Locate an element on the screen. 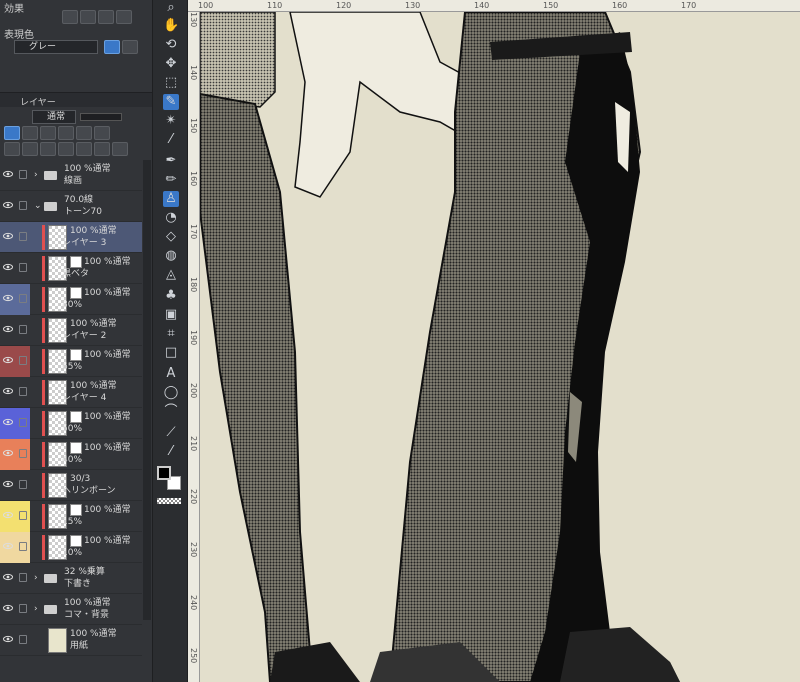 This screenshot has width=800, height=682. layer-scrollbar is located at coordinates (147, 390).